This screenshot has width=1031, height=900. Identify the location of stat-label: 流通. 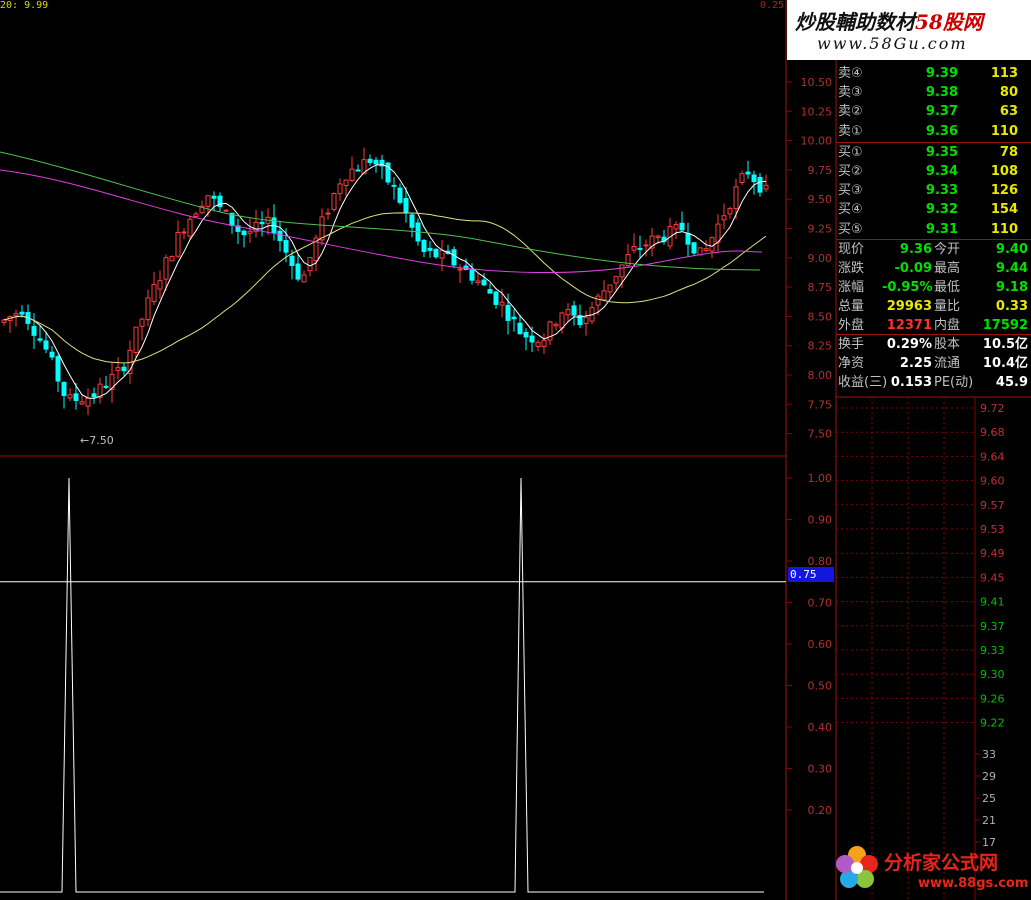
(947, 363).